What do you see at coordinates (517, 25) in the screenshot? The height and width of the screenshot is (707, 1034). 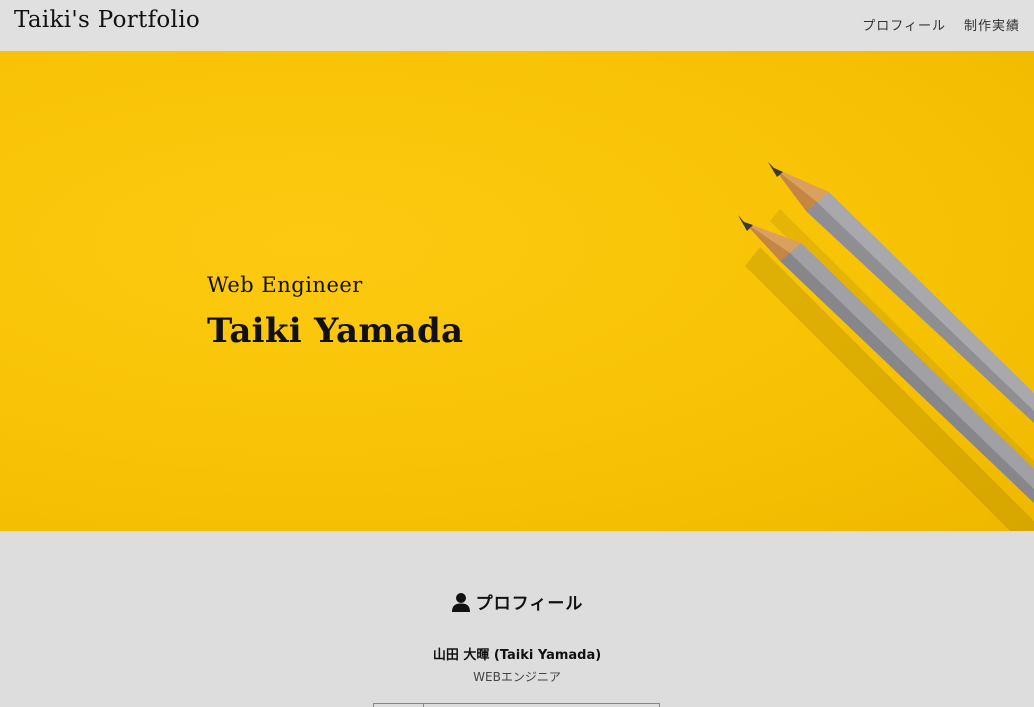 I see `site-header: Taiki's Portfolio プロフィール 制作実績` at bounding box center [517, 25].